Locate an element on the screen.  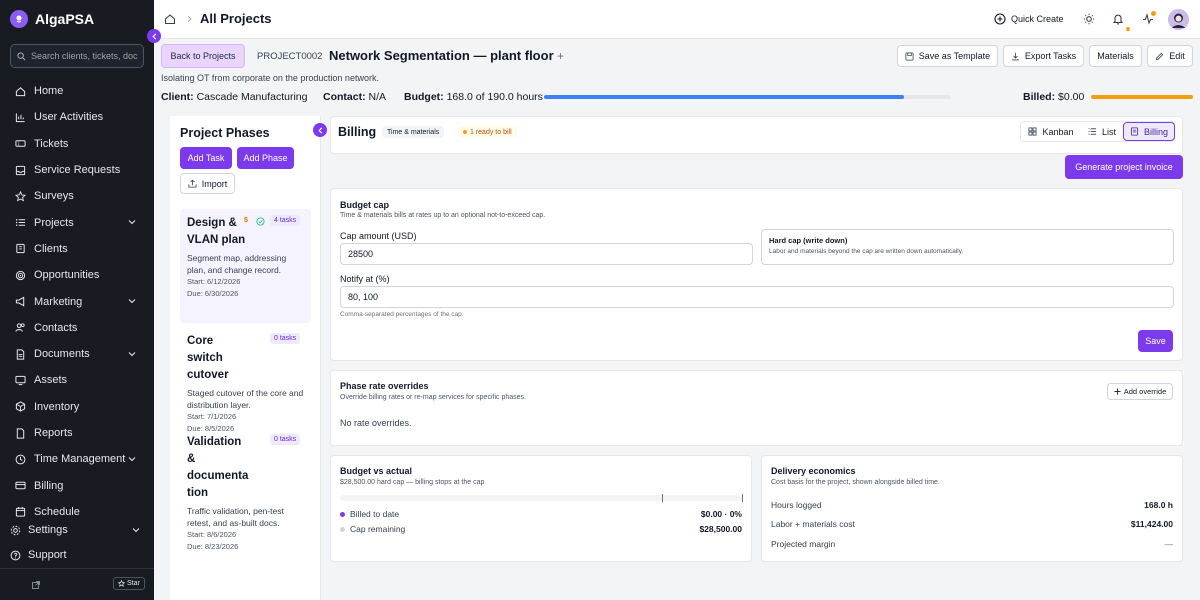
billed-value: $0.00 is located at coordinates (1071, 97).